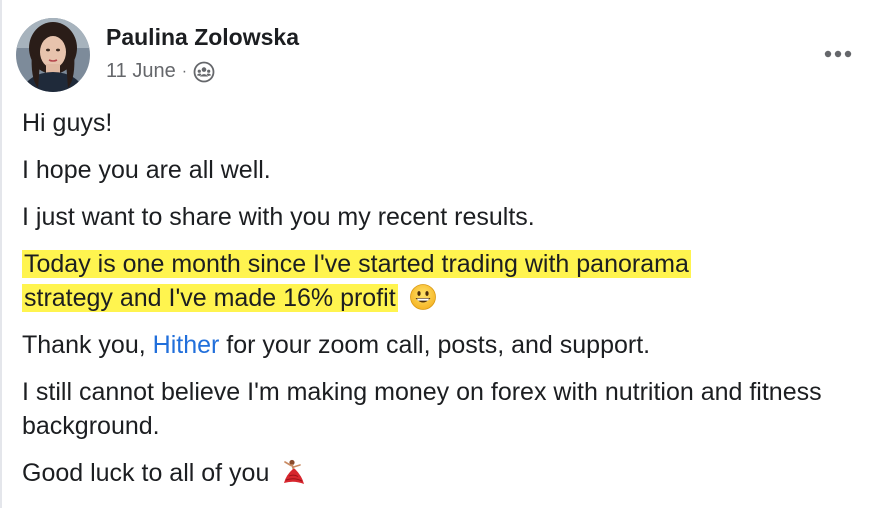  I want to click on mention-link: Hither, so click(186, 345).